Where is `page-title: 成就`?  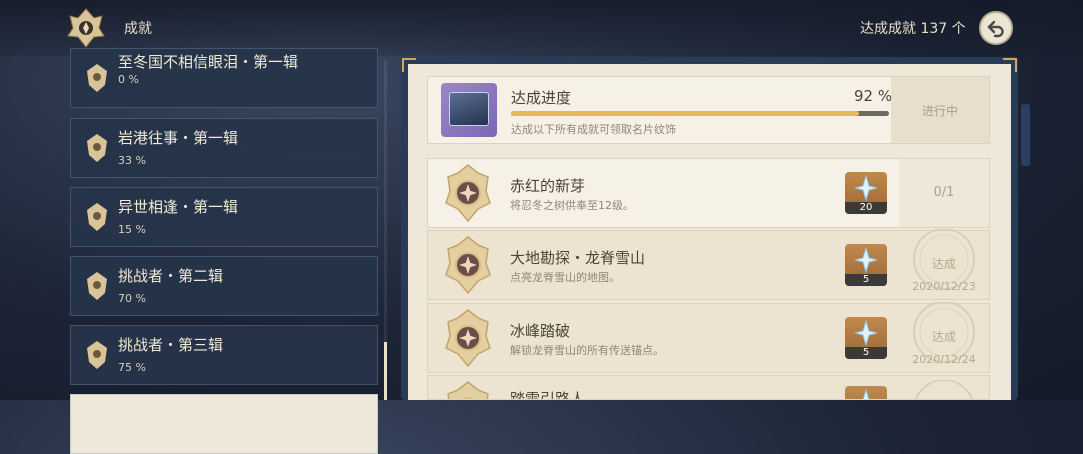 page-title: 成就 is located at coordinates (138, 29).